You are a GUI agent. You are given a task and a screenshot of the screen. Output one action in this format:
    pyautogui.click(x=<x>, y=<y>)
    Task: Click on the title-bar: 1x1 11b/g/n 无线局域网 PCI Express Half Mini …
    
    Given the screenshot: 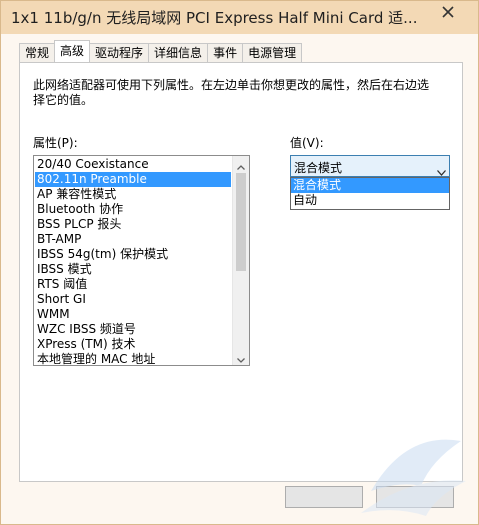 What is the action you would take?
    pyautogui.click(x=239, y=17)
    